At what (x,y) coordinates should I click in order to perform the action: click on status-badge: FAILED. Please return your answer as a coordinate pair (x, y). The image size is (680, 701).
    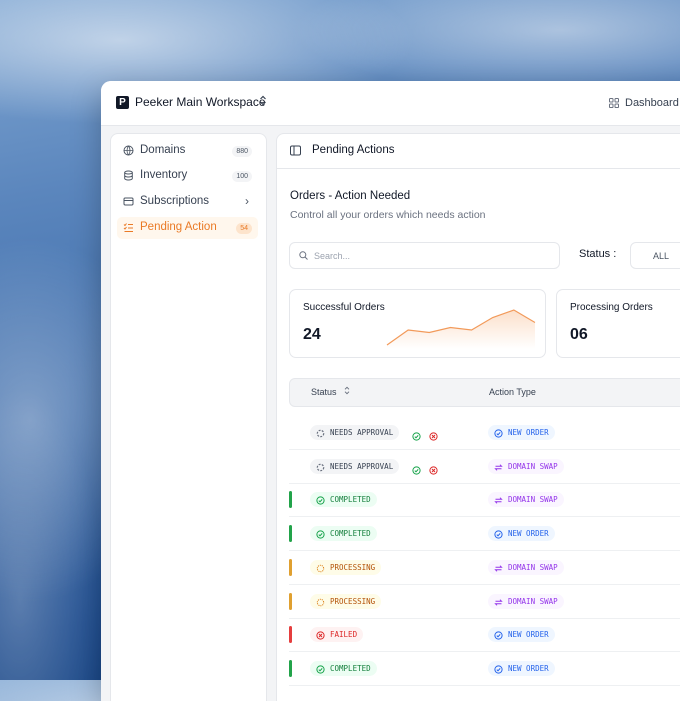
    Looking at the image, I should click on (337, 635).